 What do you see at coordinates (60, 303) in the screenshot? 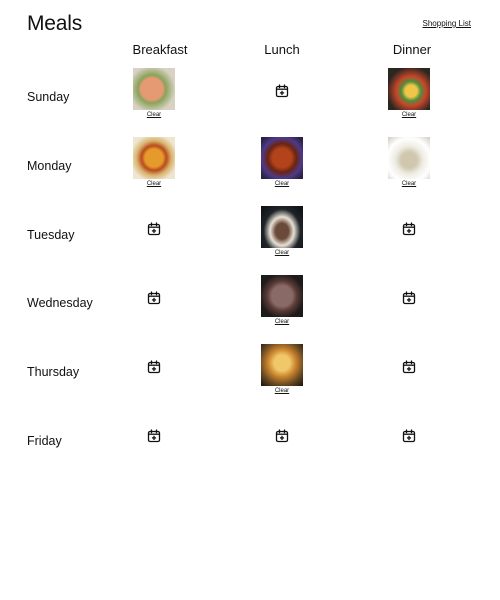
I see `day-label-wednesday: Wednesday` at bounding box center [60, 303].